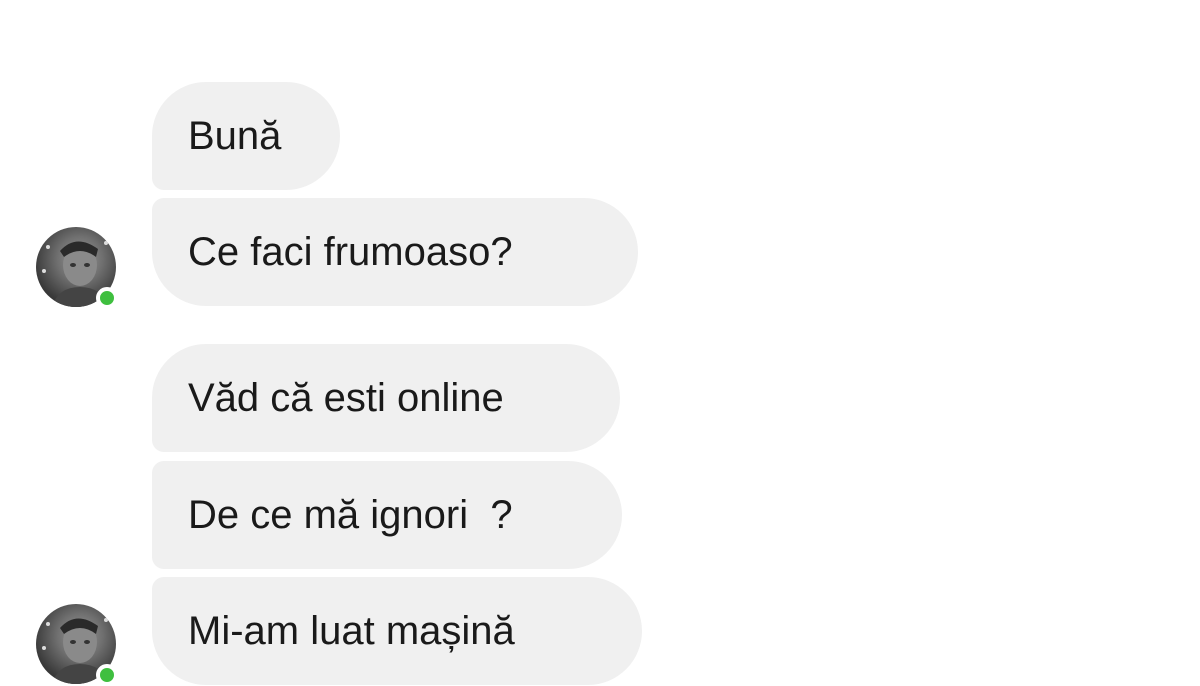  Describe the element at coordinates (246, 136) in the screenshot. I see `message-bubble: Bună` at that location.